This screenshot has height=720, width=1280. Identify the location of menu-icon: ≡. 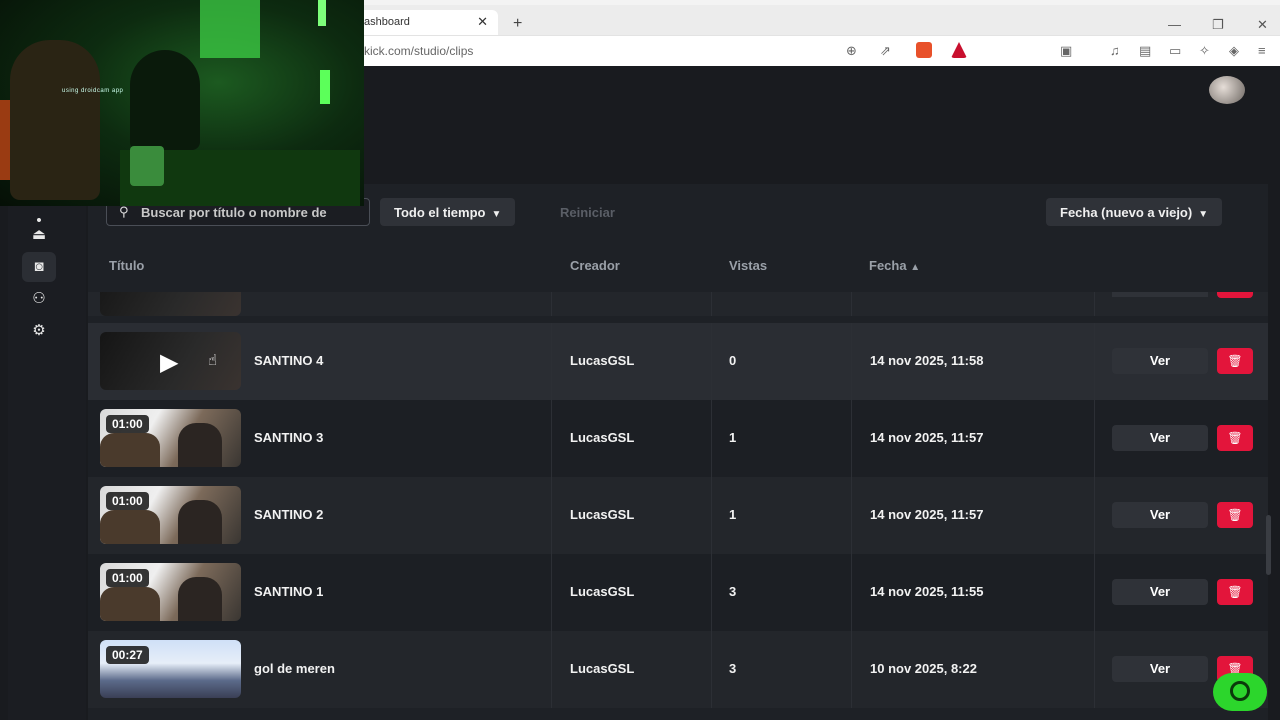
(1262, 50).